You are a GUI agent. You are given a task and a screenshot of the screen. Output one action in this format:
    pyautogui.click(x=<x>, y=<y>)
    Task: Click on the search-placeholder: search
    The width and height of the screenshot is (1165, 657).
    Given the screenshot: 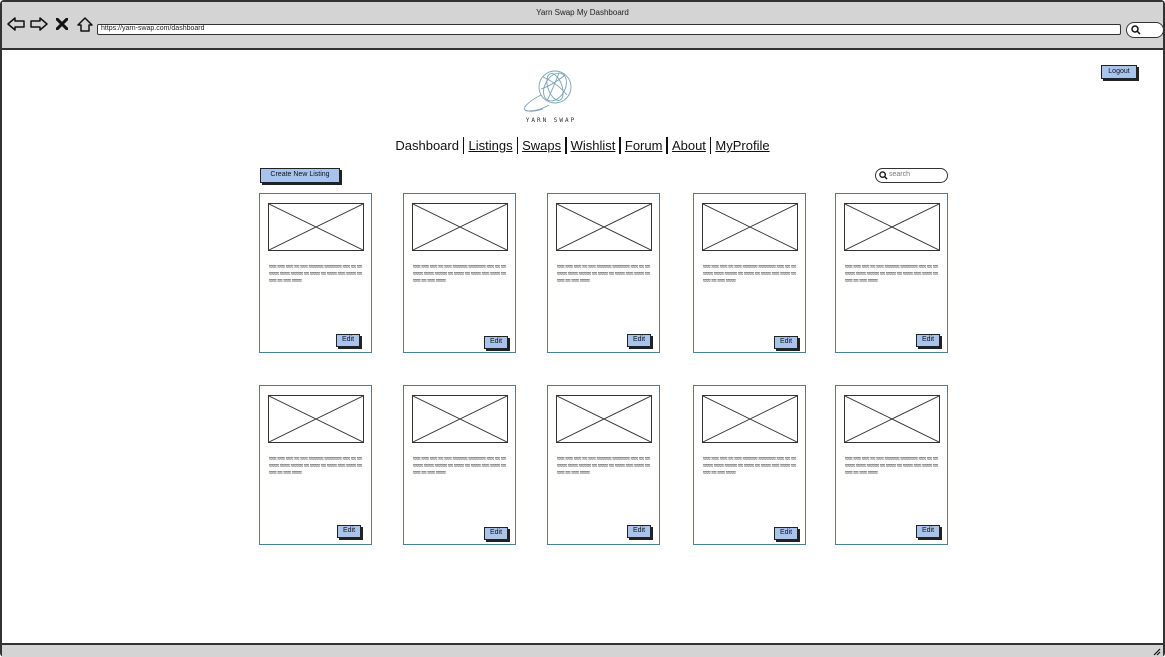 What is the action you would take?
    pyautogui.click(x=900, y=174)
    